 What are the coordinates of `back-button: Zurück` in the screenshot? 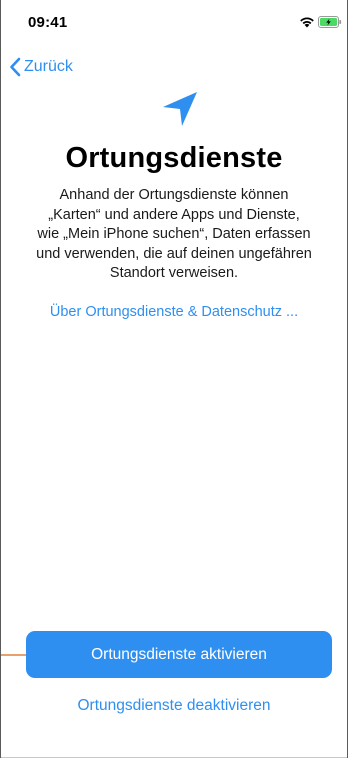 It's located at (41, 67).